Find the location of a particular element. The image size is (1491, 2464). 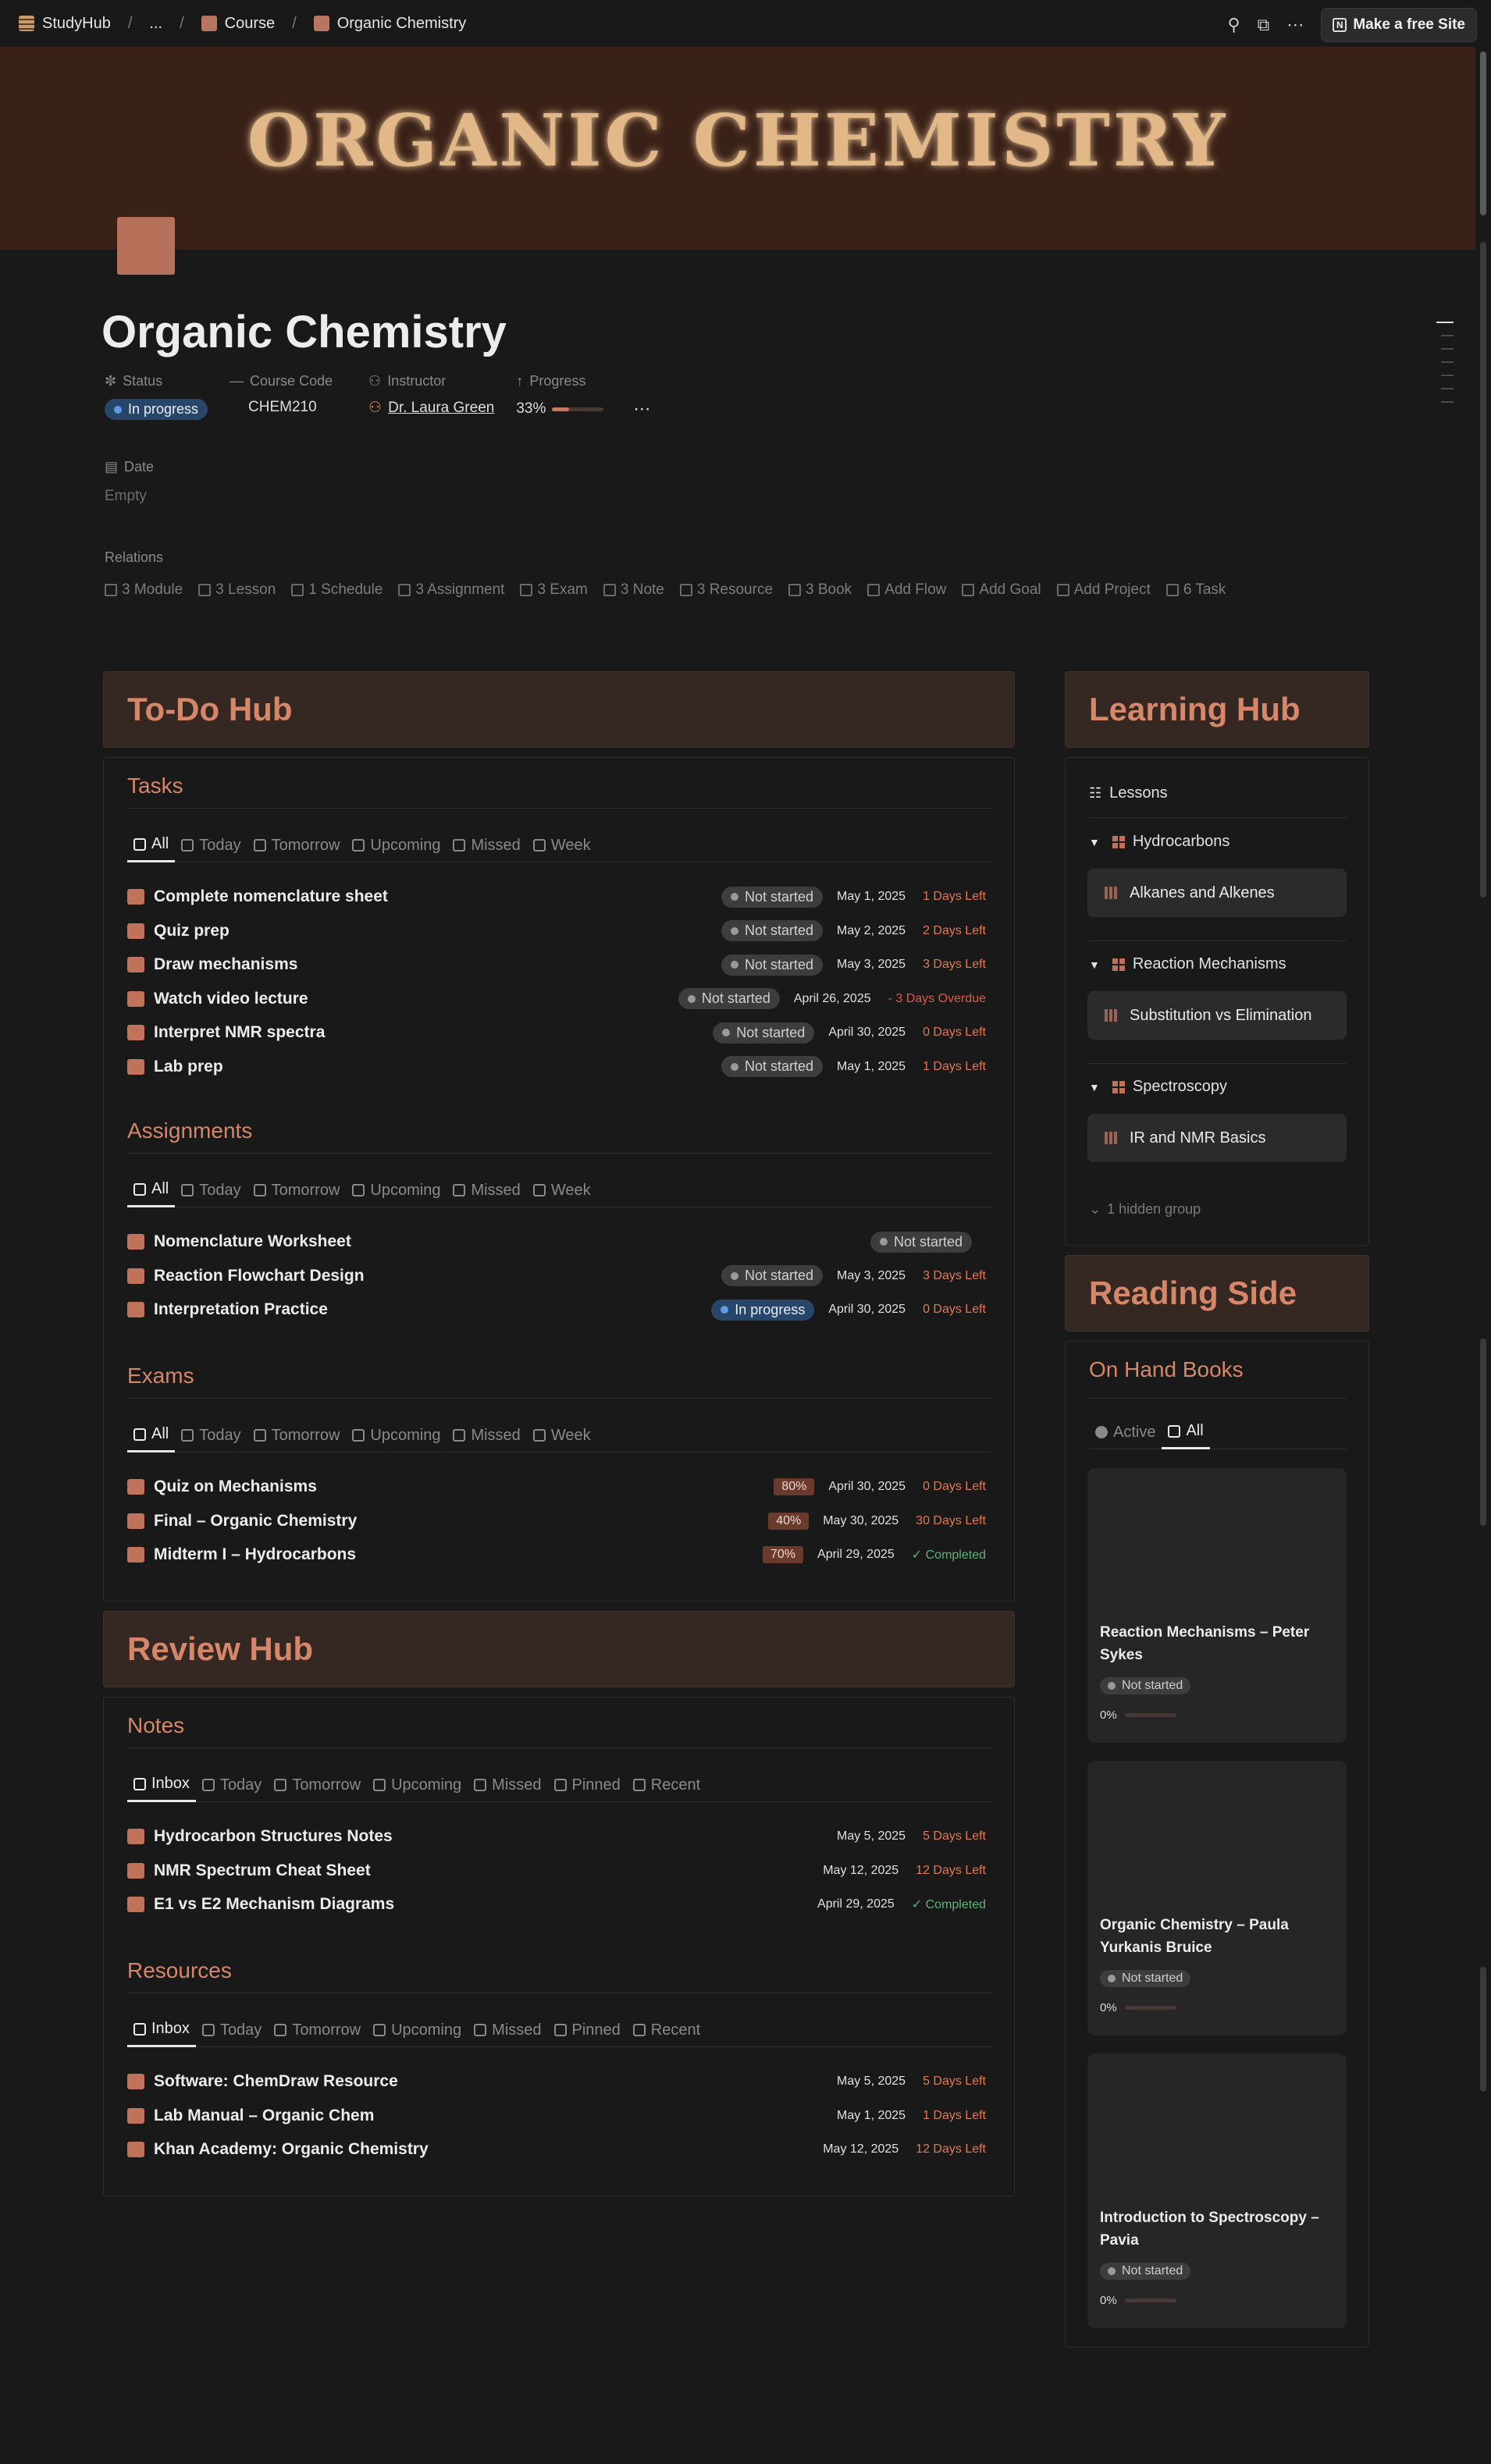

relation-flow: Add Flow is located at coordinates (907, 590).